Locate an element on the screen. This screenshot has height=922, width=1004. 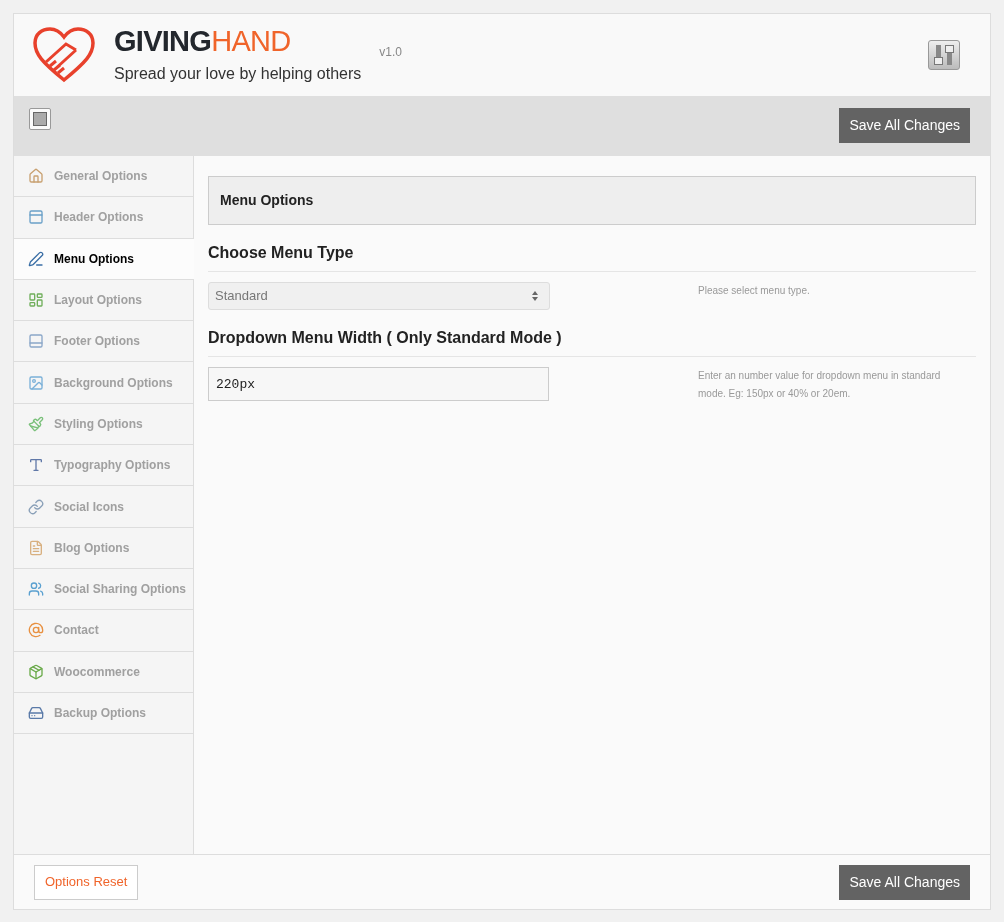
sidebar-item: Header Options is located at coordinates (103, 218).